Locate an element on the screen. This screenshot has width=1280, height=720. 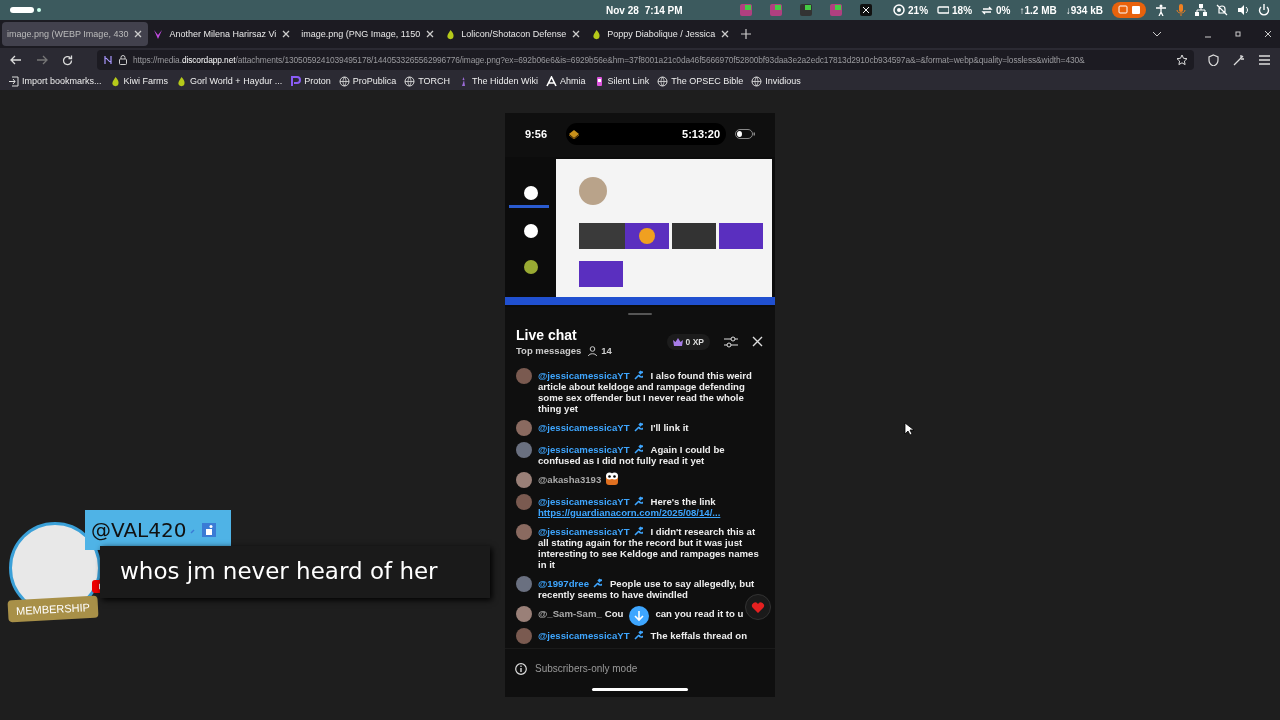
extension-icon is located at coordinates (1239, 60).